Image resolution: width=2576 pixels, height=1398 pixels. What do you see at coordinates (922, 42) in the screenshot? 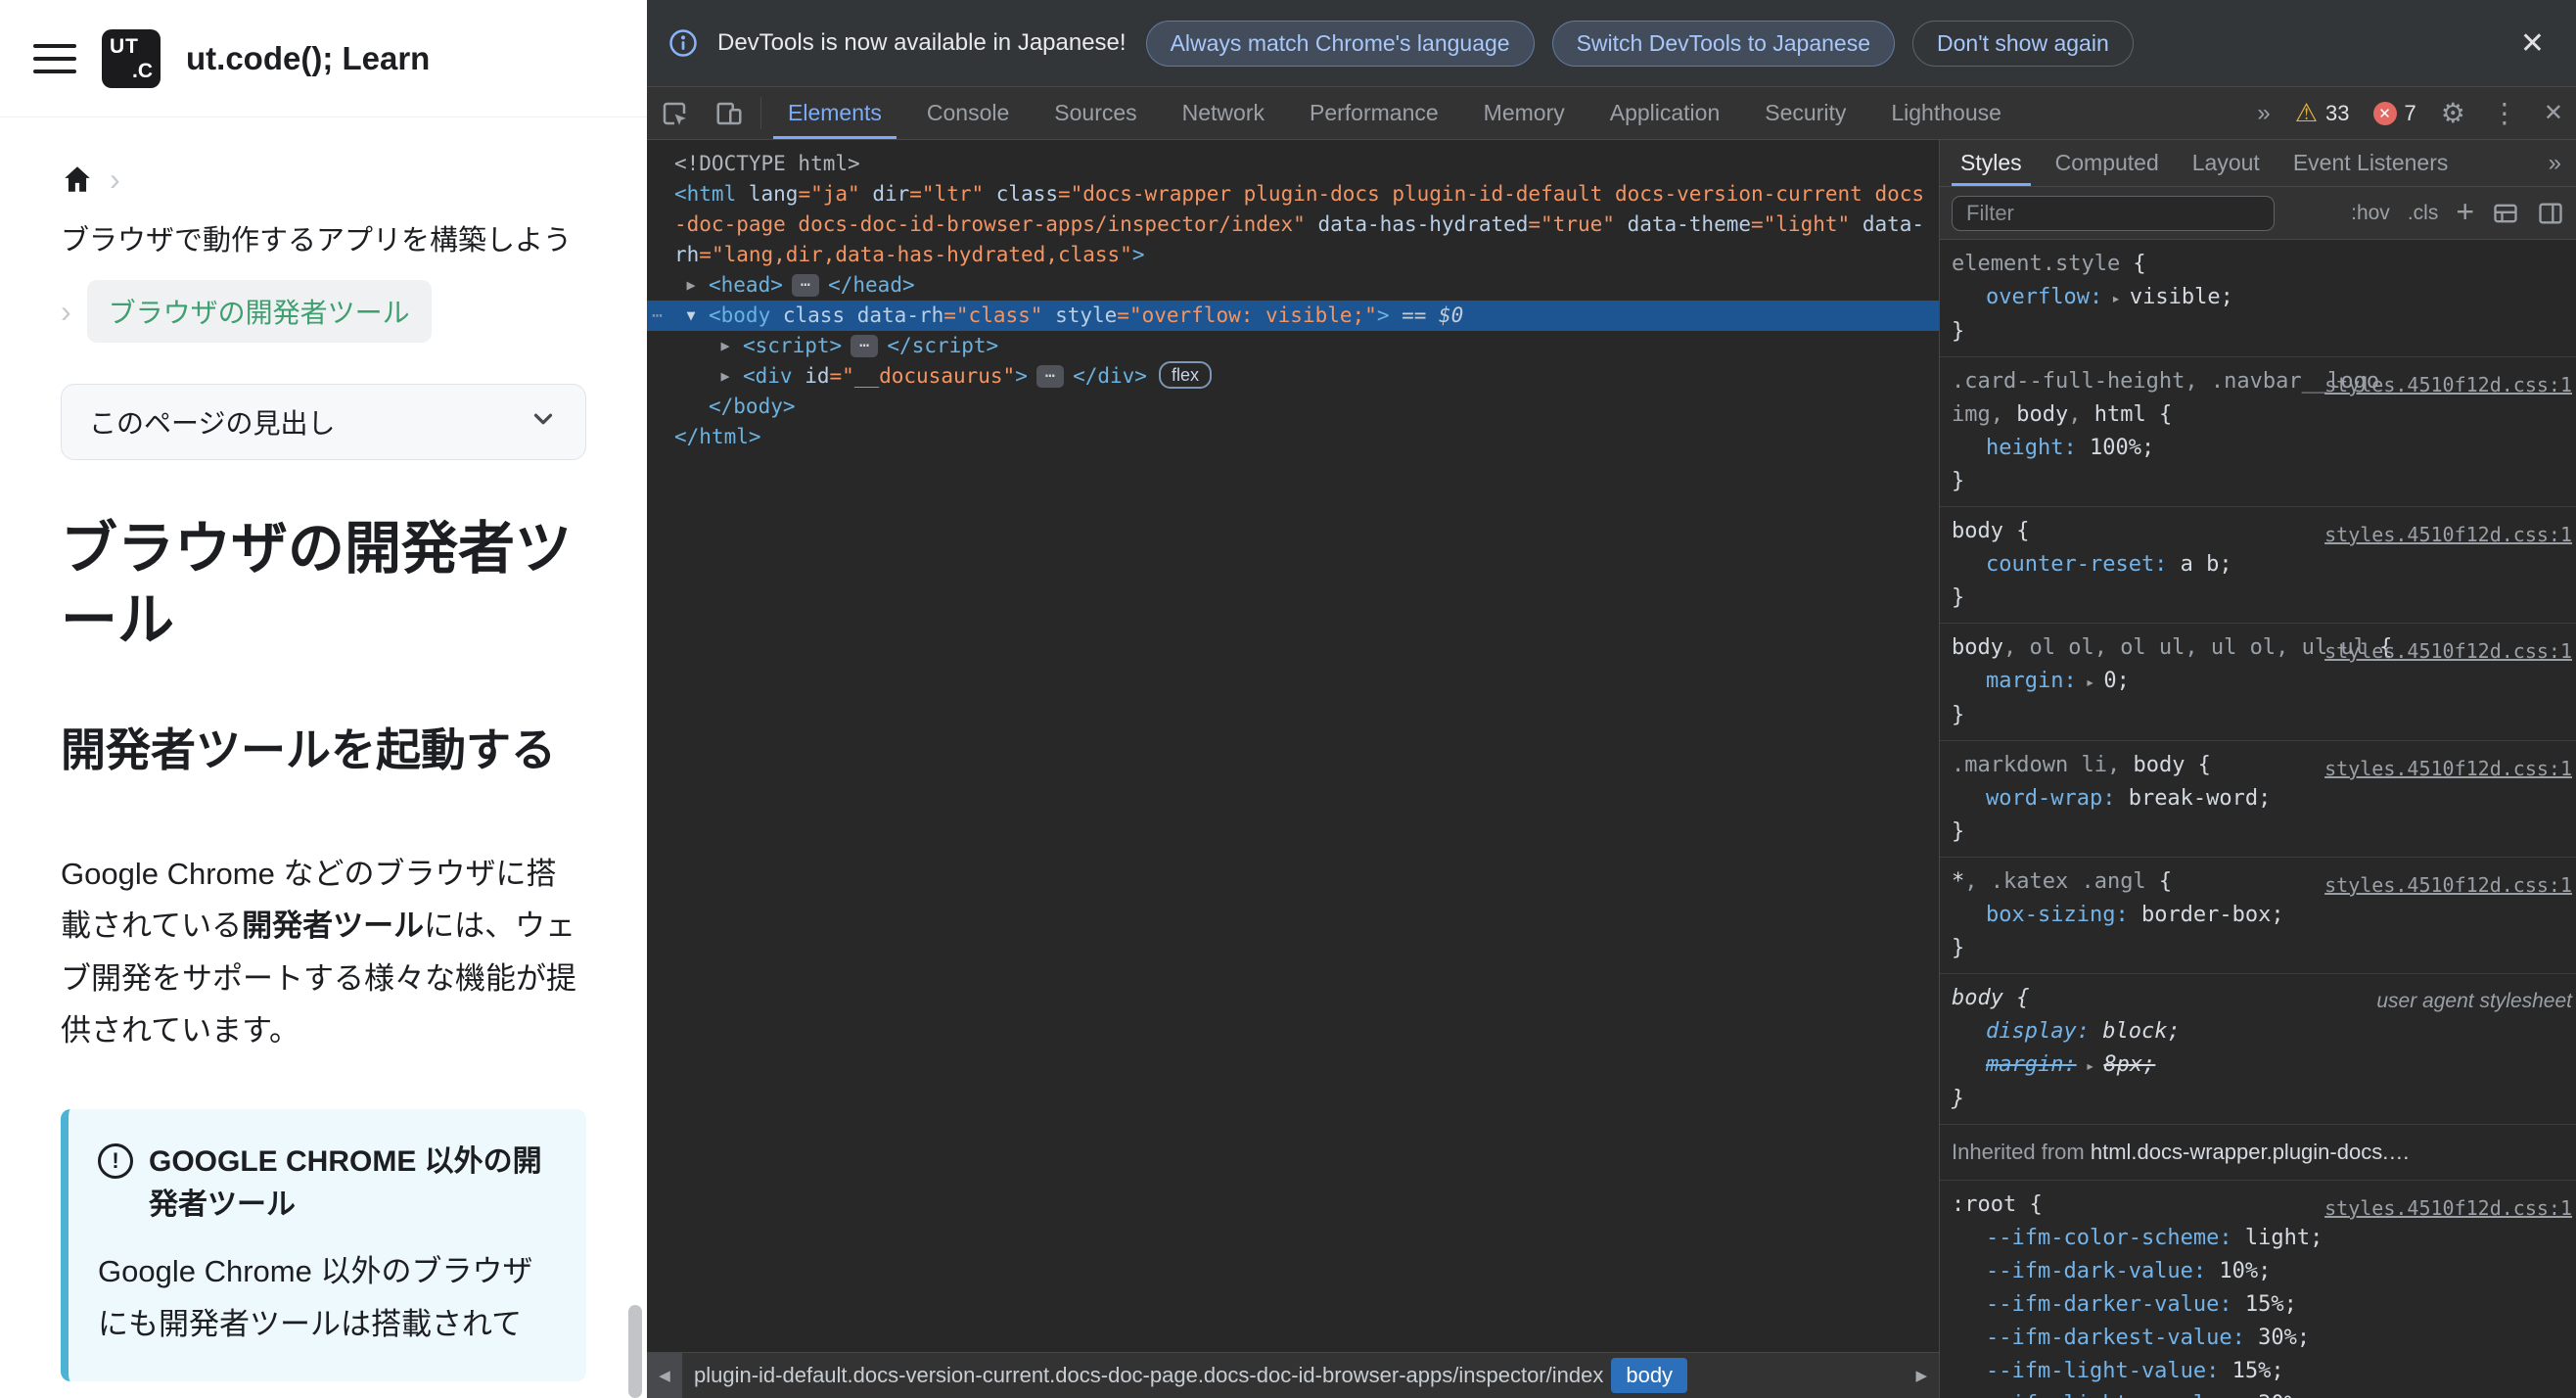
I see `infobar-message: DevTools is now available in Japanese!` at bounding box center [922, 42].